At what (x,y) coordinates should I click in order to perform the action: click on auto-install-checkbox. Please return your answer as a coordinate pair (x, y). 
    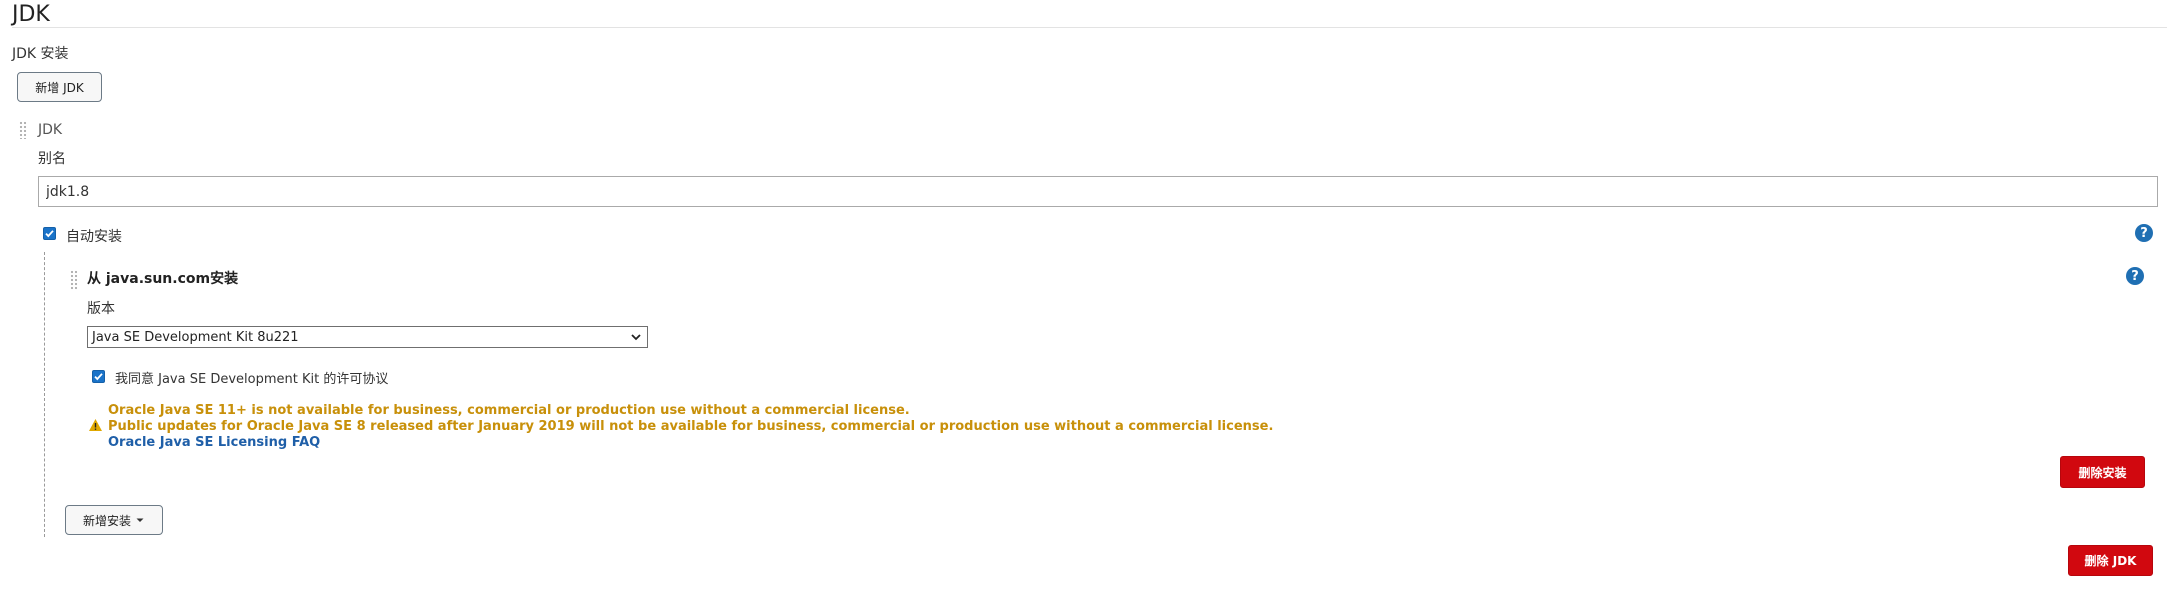
    Looking at the image, I should click on (49, 233).